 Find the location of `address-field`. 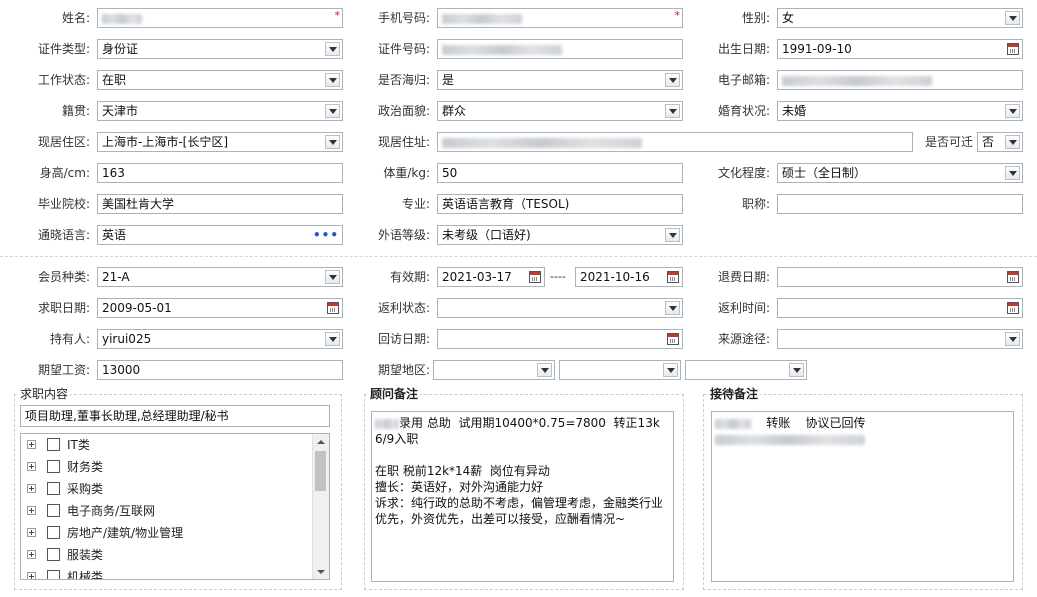

address-field is located at coordinates (675, 142).